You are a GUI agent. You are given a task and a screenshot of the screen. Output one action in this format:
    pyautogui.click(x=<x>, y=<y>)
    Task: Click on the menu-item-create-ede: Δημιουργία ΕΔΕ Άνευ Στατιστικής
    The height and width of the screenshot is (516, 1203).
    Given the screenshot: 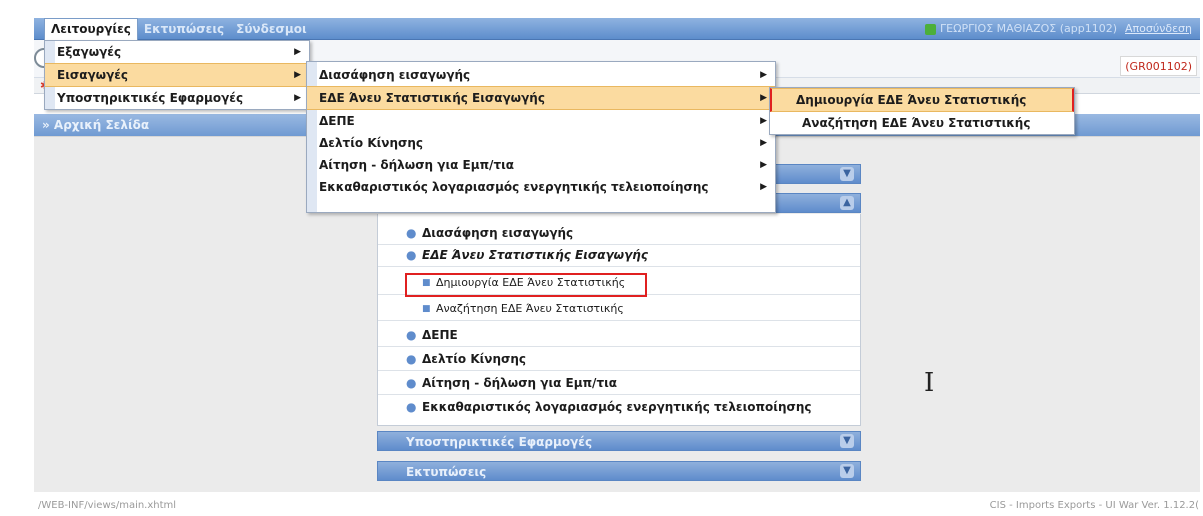 What is the action you would take?
    pyautogui.click(x=922, y=100)
    